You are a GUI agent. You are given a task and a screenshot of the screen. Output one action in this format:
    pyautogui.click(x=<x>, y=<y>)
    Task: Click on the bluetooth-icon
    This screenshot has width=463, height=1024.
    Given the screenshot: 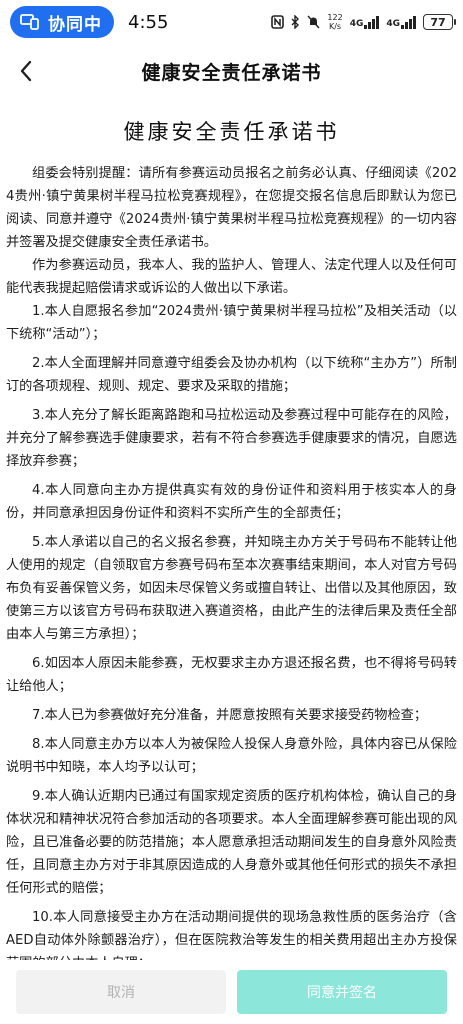 What is the action you would take?
    pyautogui.click(x=295, y=22)
    